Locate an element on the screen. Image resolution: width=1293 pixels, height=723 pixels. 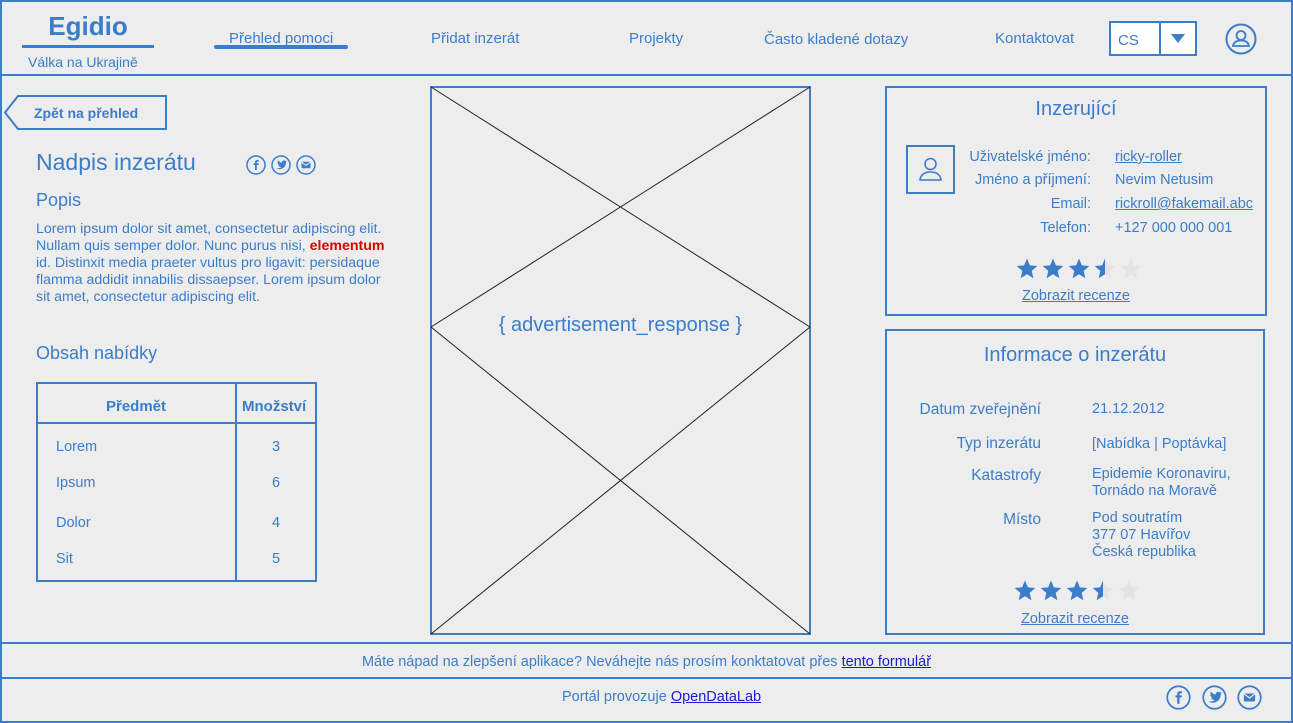
place-line: Pod soutratím is located at coordinates (1137, 518).